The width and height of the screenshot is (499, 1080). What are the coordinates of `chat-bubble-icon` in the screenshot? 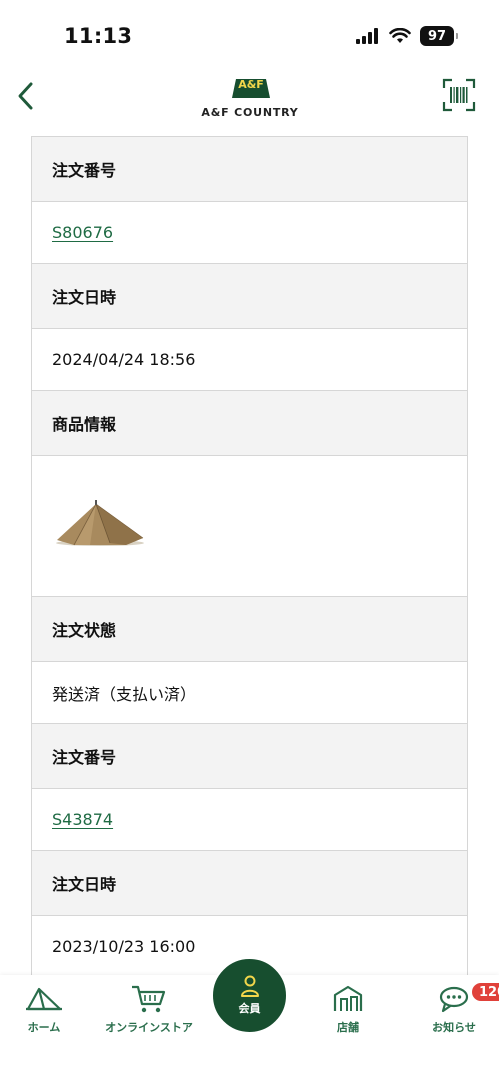 It's located at (454, 999).